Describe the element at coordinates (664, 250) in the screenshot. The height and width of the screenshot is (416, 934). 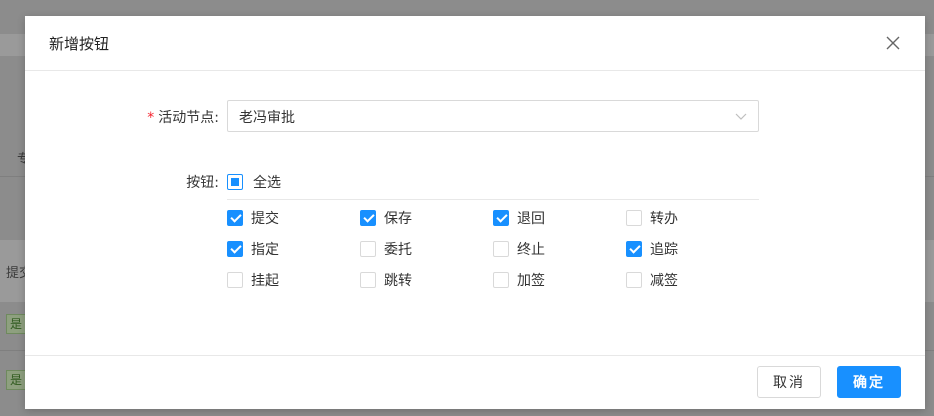
I see `button-option-label: 追踪` at that location.